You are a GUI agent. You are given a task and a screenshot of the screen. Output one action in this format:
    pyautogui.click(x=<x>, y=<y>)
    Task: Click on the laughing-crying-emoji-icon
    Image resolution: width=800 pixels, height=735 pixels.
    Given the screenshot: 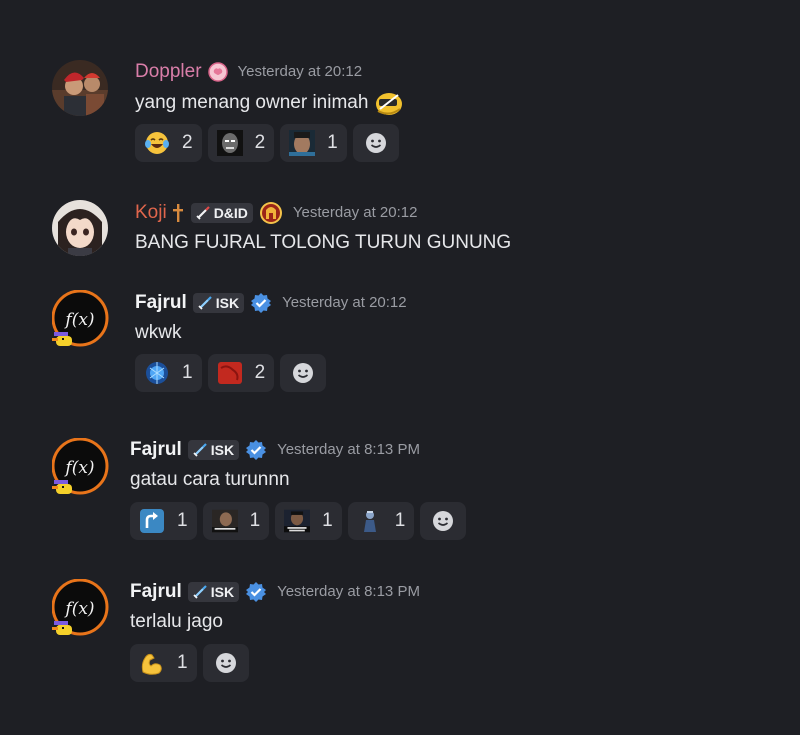 What is the action you would take?
    pyautogui.click(x=157, y=143)
    